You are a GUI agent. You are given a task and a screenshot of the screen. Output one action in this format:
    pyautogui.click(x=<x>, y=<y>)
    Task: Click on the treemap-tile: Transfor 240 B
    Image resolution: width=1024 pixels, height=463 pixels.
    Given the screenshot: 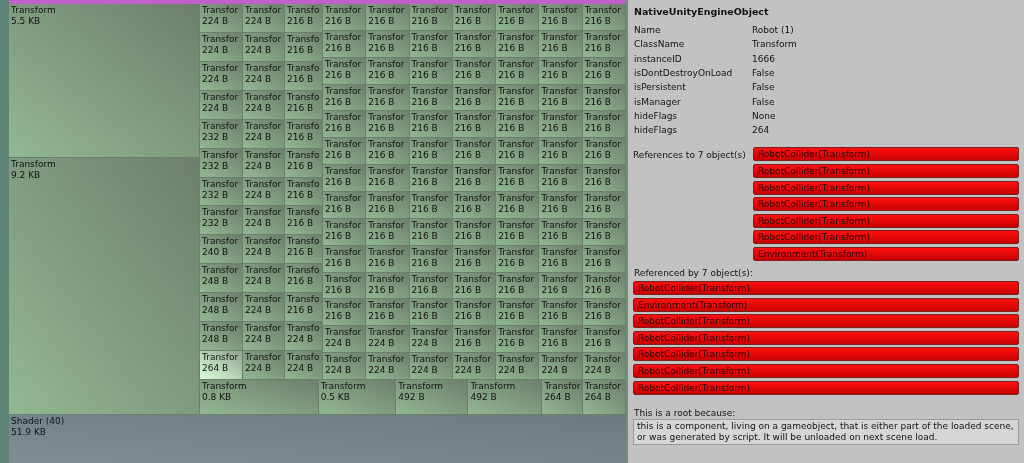 What is the action you would take?
    pyautogui.click(x=221, y=250)
    